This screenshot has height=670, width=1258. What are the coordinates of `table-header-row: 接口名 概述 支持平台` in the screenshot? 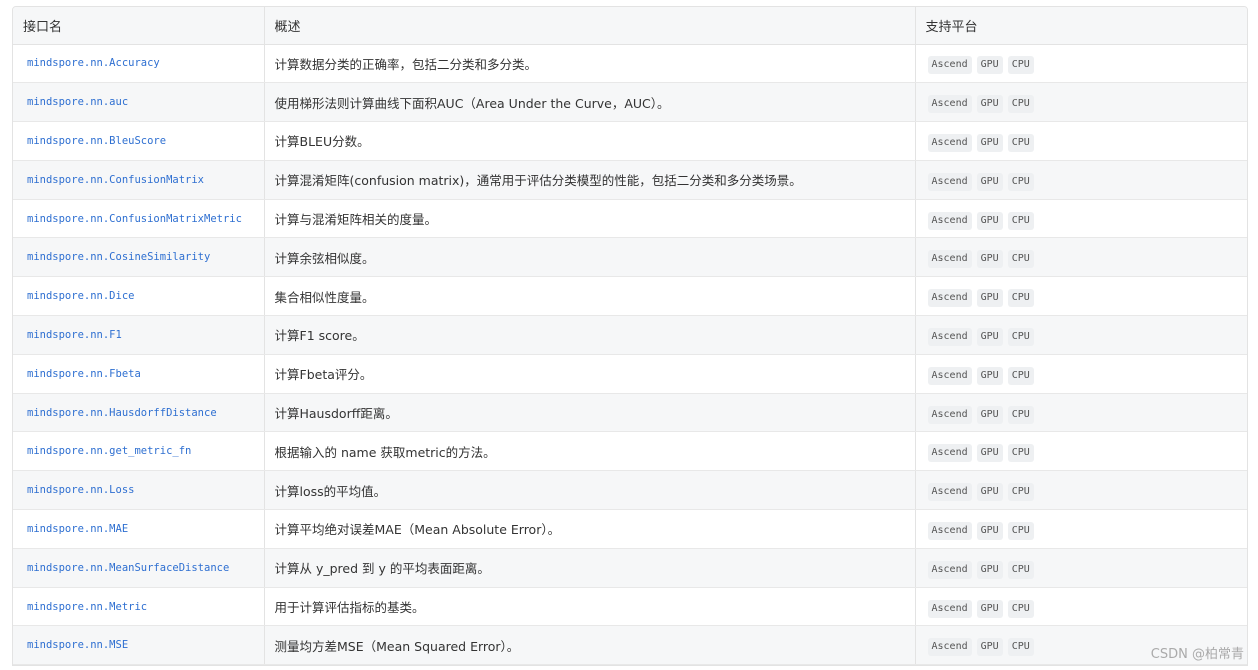 It's located at (630, 26).